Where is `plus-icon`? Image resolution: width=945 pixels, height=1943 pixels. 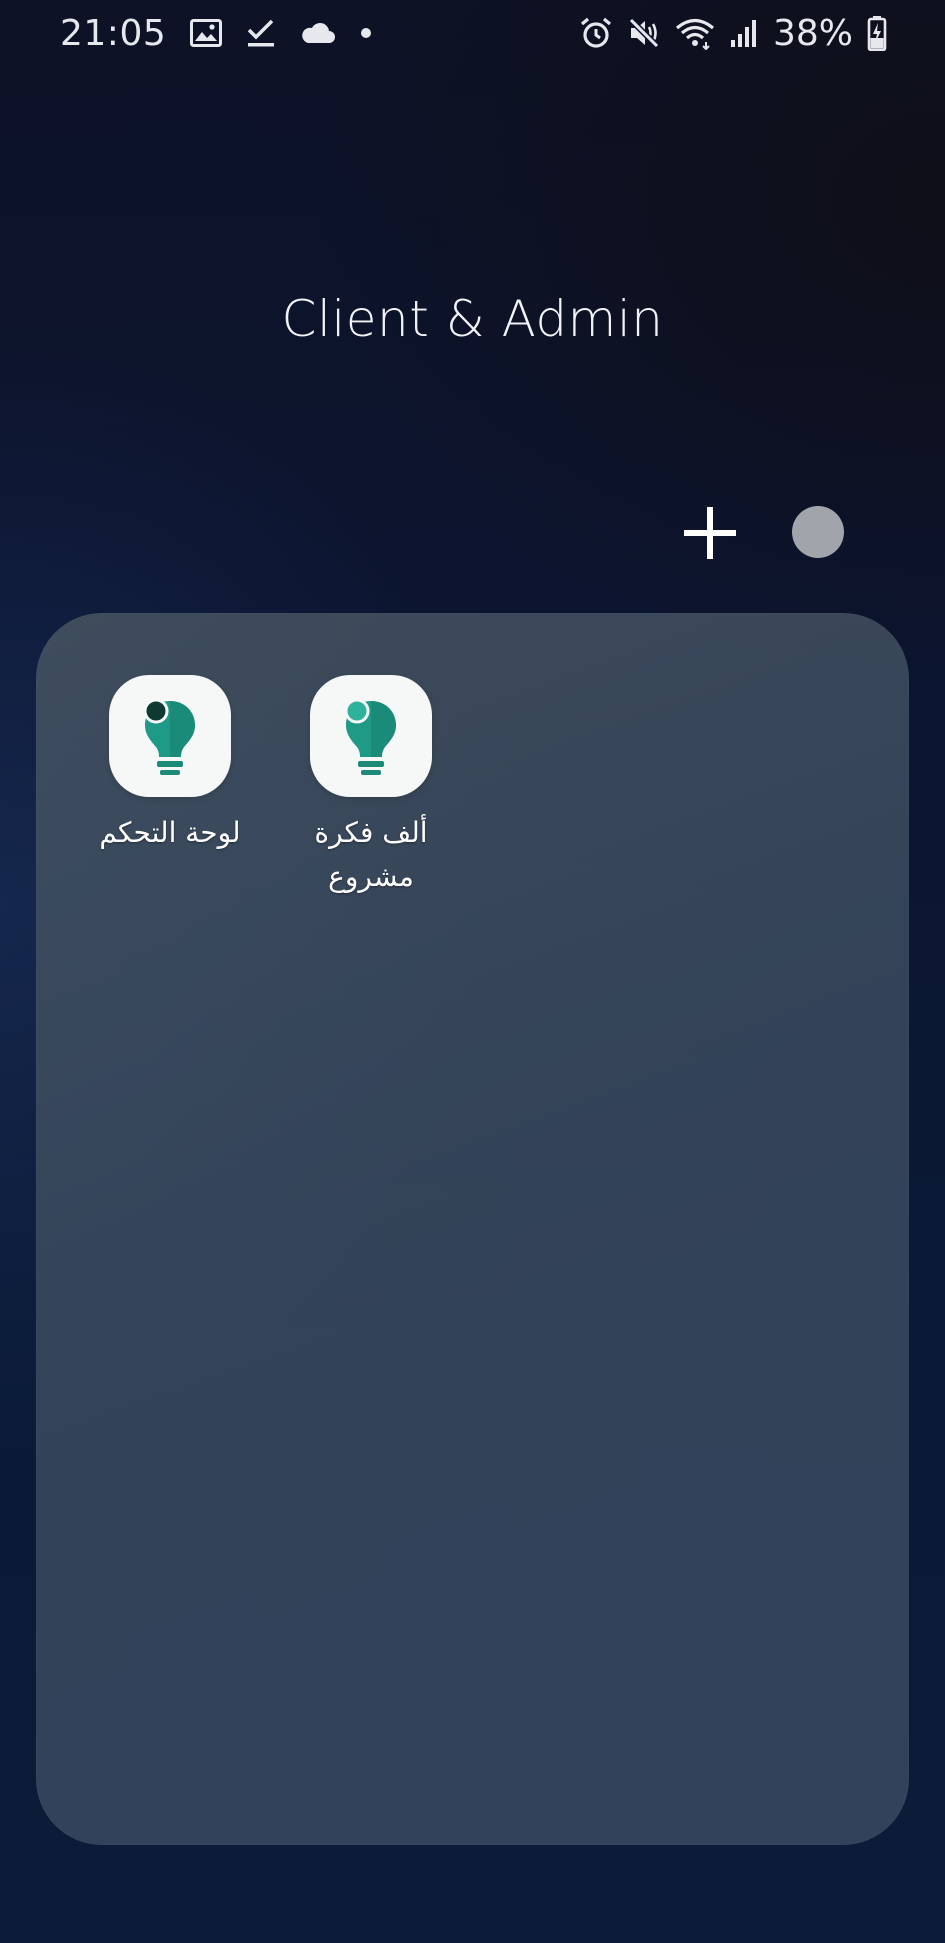 plus-icon is located at coordinates (710, 533).